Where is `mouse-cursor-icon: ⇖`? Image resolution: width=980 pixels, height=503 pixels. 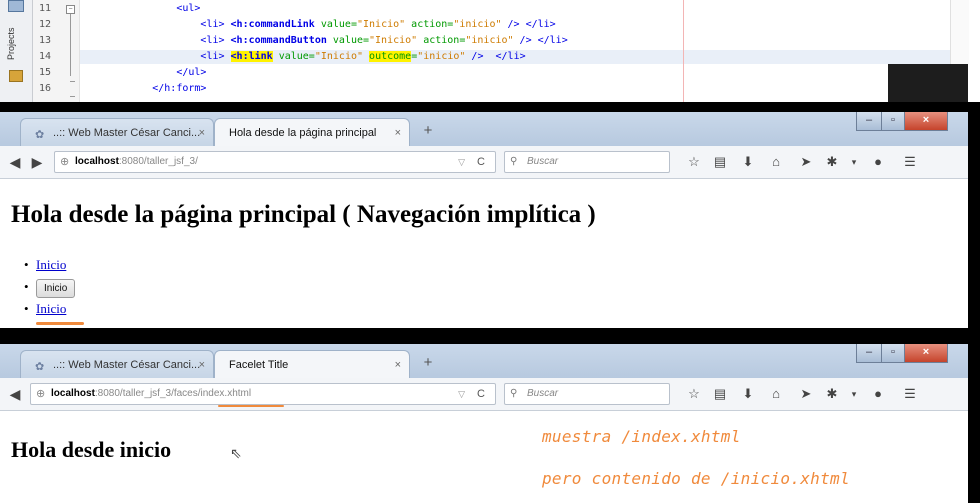 mouse-cursor-icon: ⇖ is located at coordinates (236, 453).